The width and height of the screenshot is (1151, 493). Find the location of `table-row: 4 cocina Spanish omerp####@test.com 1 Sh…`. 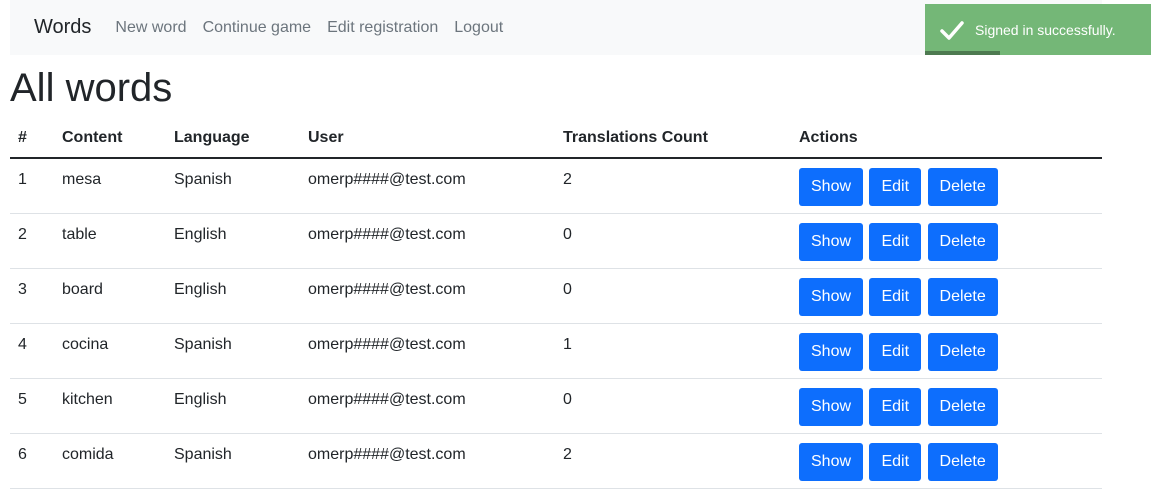

table-row: 4 cocina Spanish omerp####@test.com 1 Sh… is located at coordinates (556, 351).